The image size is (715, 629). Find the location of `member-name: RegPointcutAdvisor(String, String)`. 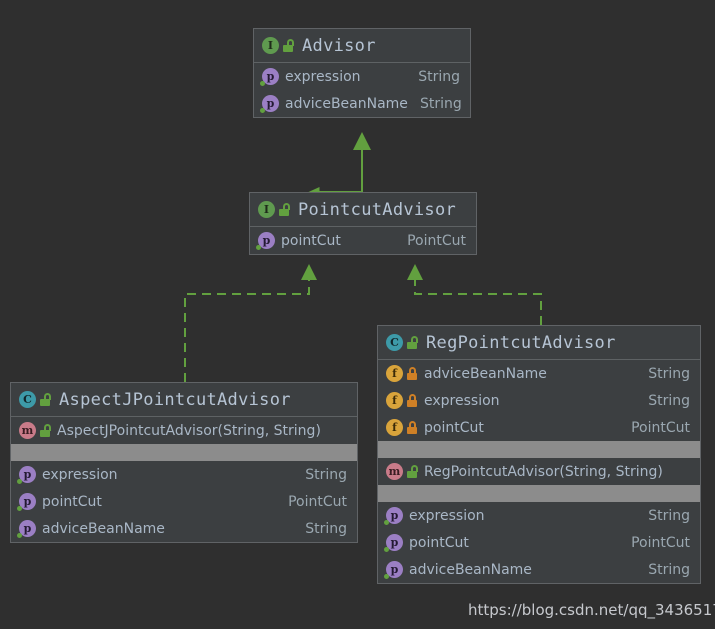

member-name: RegPointcutAdvisor(String, String) is located at coordinates (543, 471).